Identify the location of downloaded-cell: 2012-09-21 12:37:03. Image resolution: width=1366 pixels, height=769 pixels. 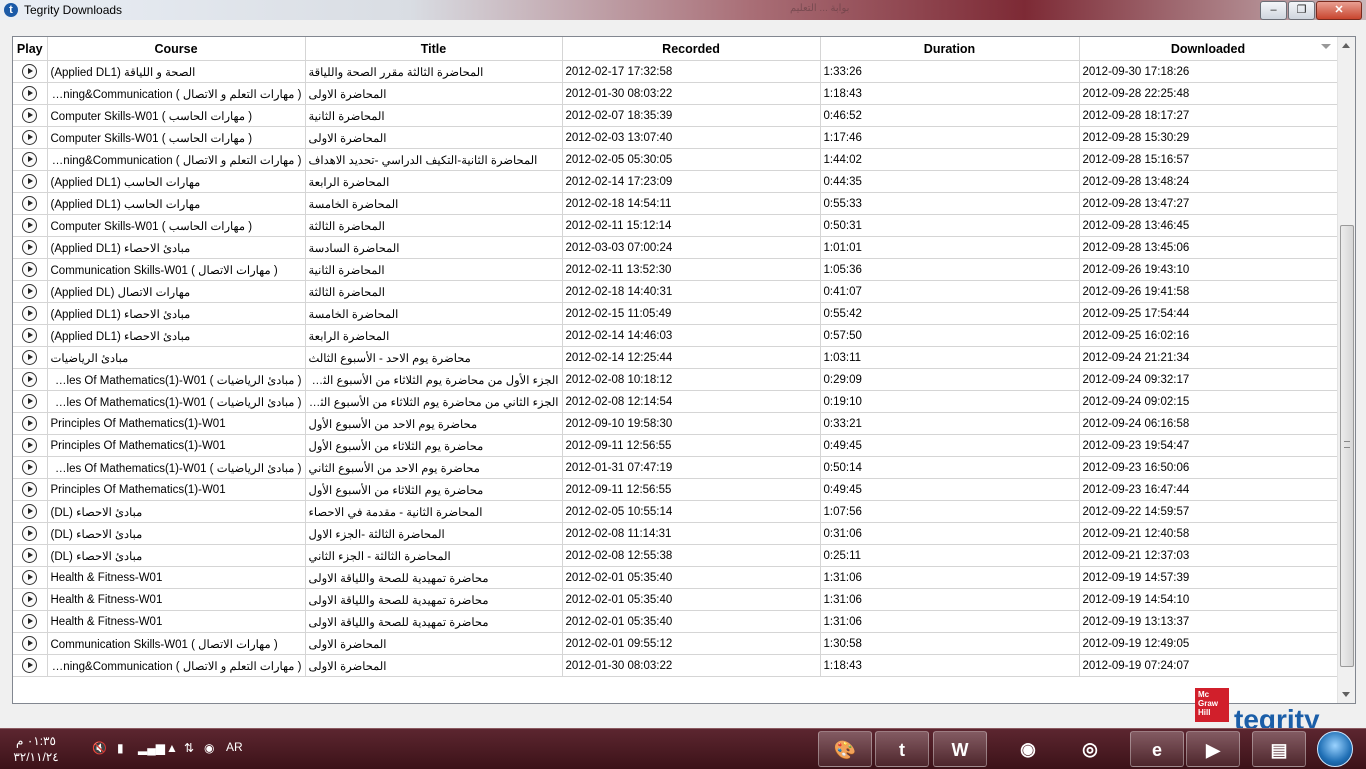
(1208, 555).